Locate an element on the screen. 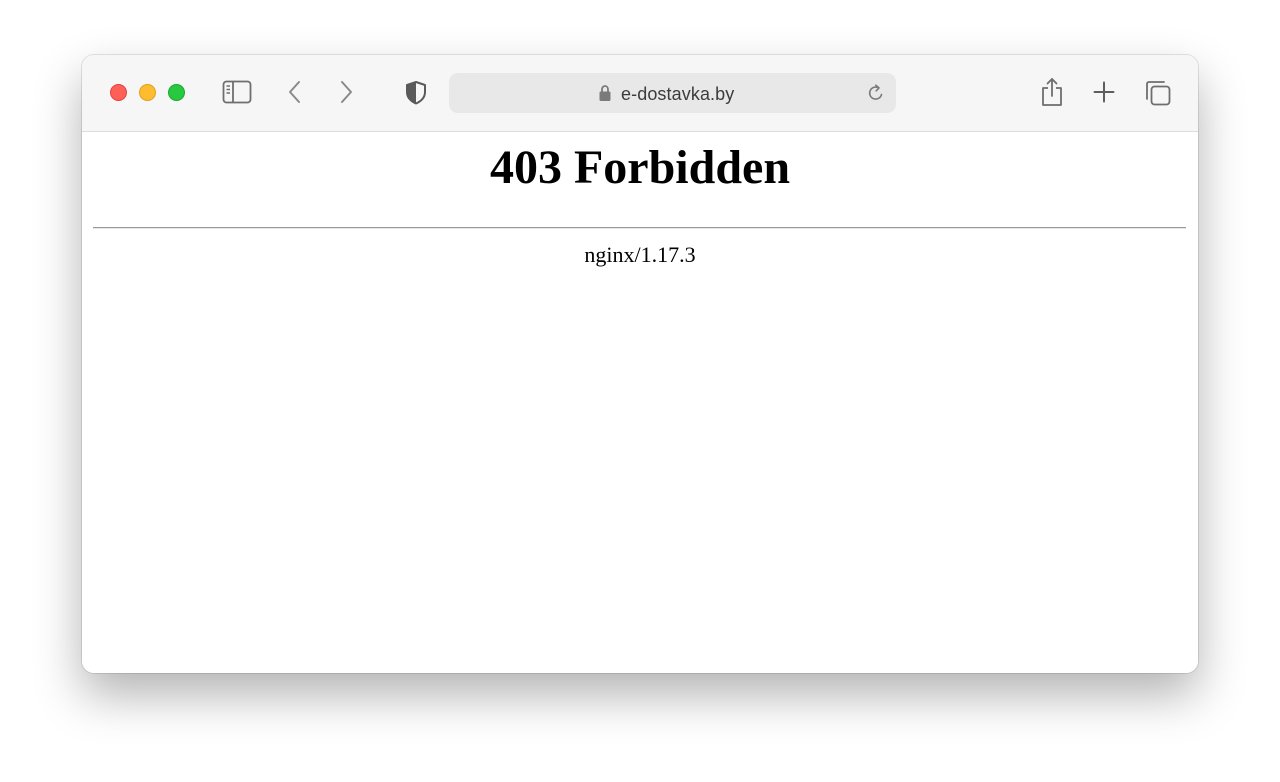 Image resolution: width=1280 pixels, height=782 pixels. shield-icon is located at coordinates (416, 92).